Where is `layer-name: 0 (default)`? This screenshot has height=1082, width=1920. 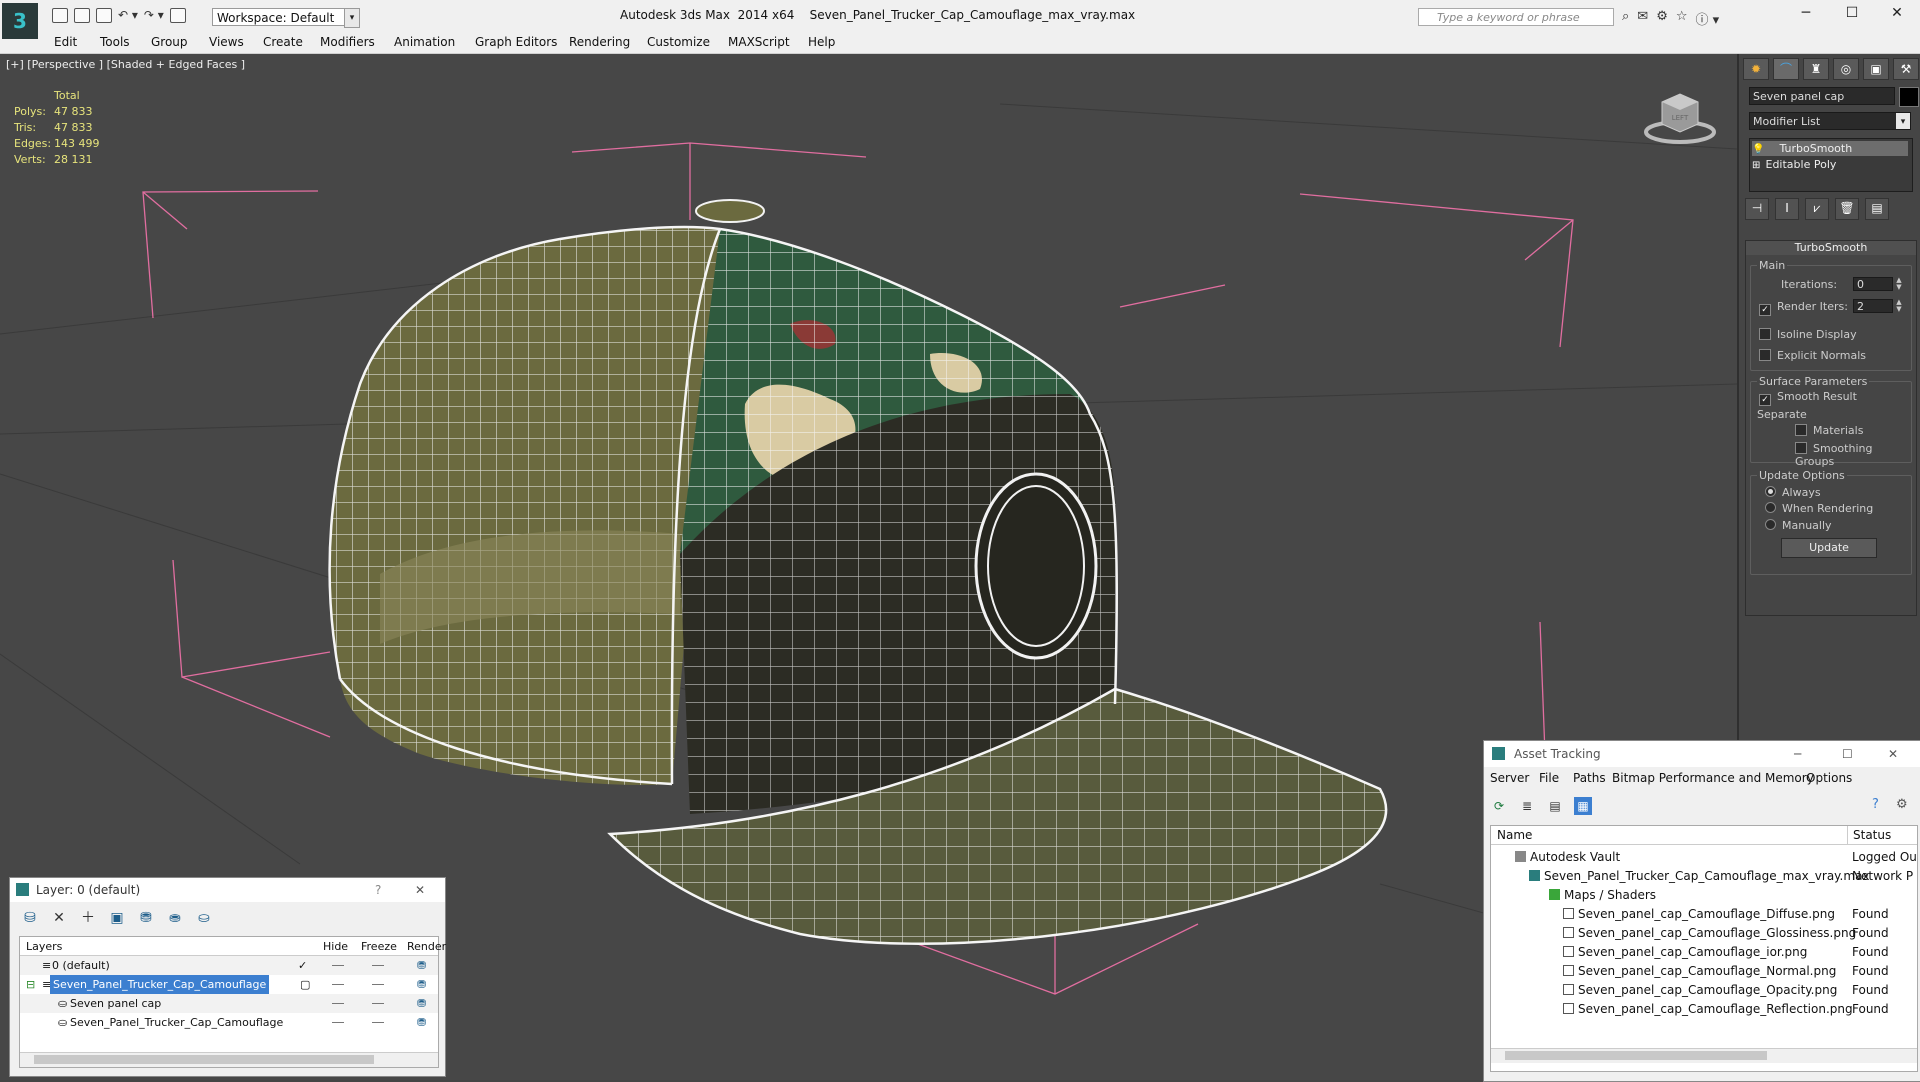 layer-name: 0 (default) is located at coordinates (81, 965).